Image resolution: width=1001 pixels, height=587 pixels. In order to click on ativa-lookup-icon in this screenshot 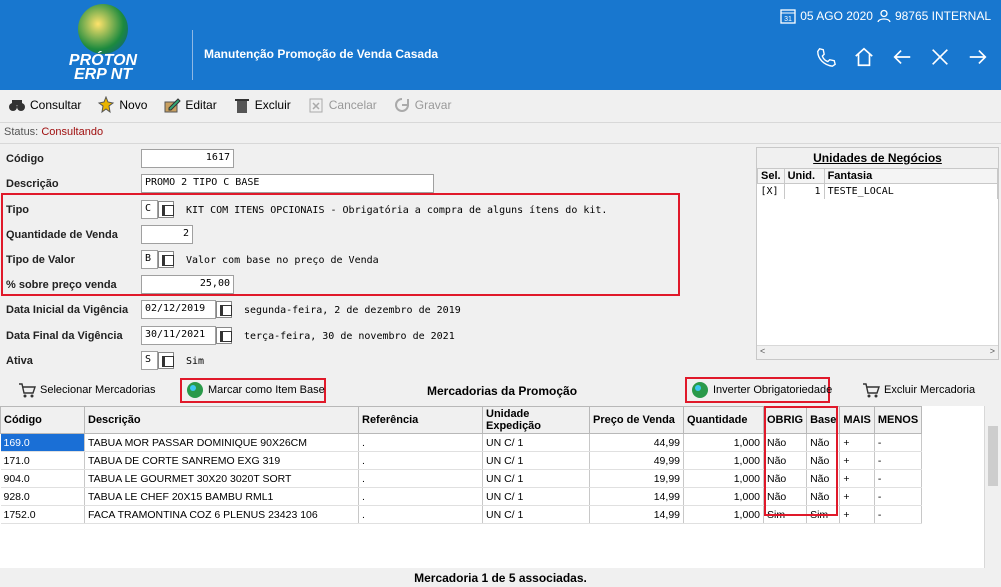, I will do `click(166, 360)`.